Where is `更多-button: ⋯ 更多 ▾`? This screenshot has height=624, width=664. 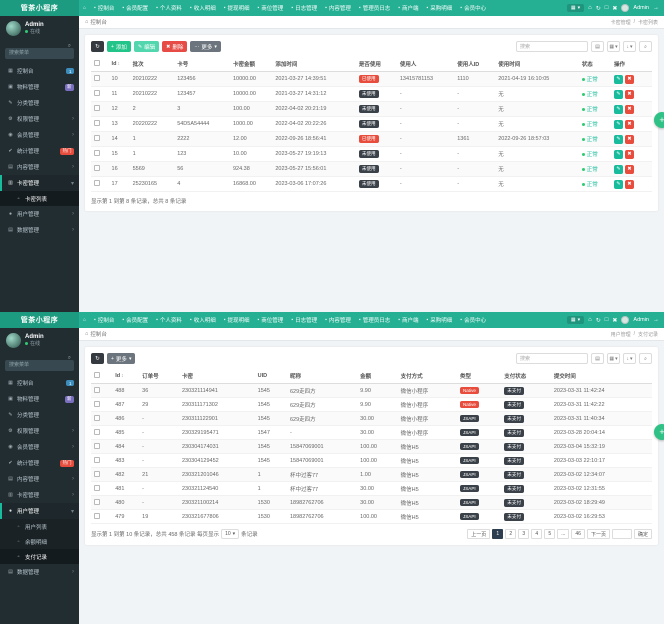
更多-button: ⋯ 更多 ▾ is located at coordinates (205, 46).